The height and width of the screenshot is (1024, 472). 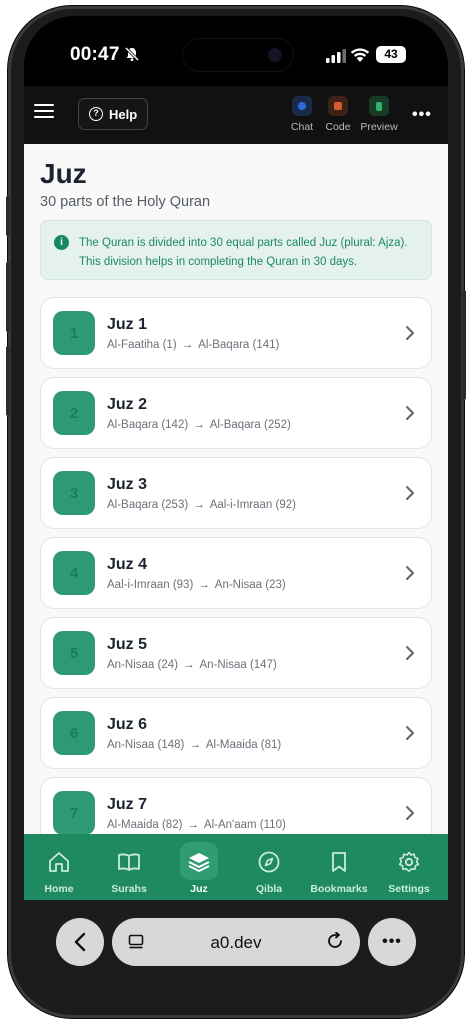 What do you see at coordinates (74, 333) in the screenshot?
I see `juz-number: 1` at bounding box center [74, 333].